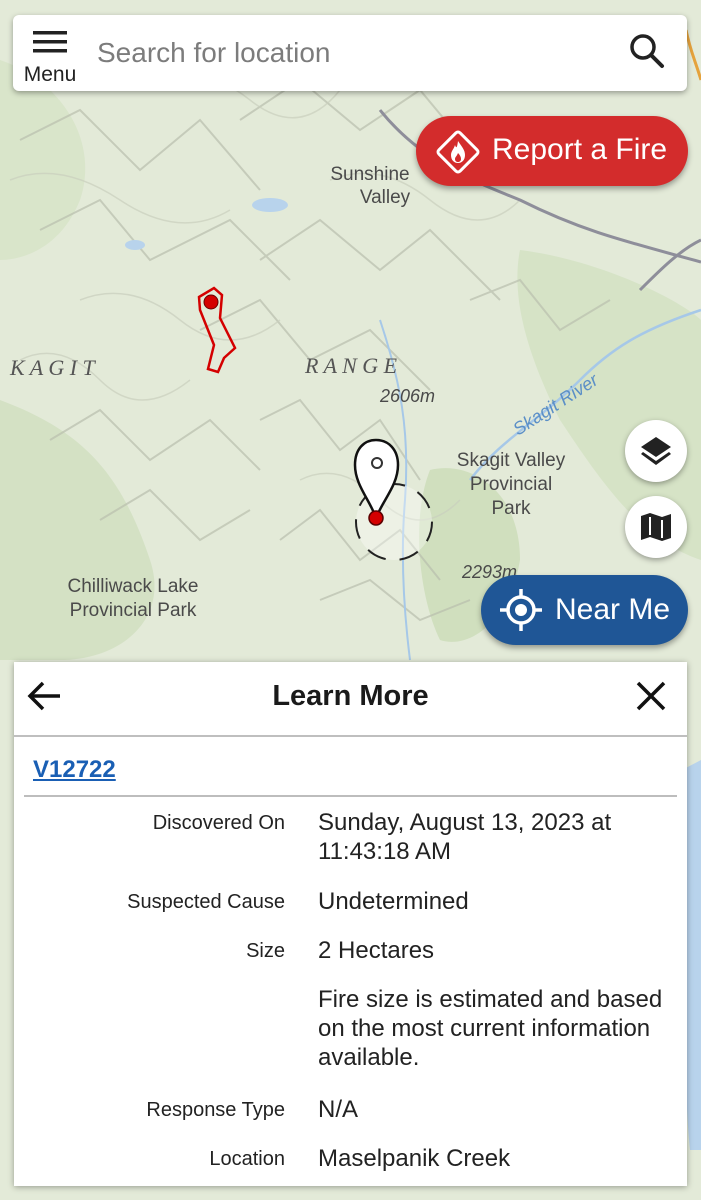 Image resolution: width=701 pixels, height=1200 pixels. Describe the element at coordinates (247, 1159) in the screenshot. I see `detail-label: Location` at that location.